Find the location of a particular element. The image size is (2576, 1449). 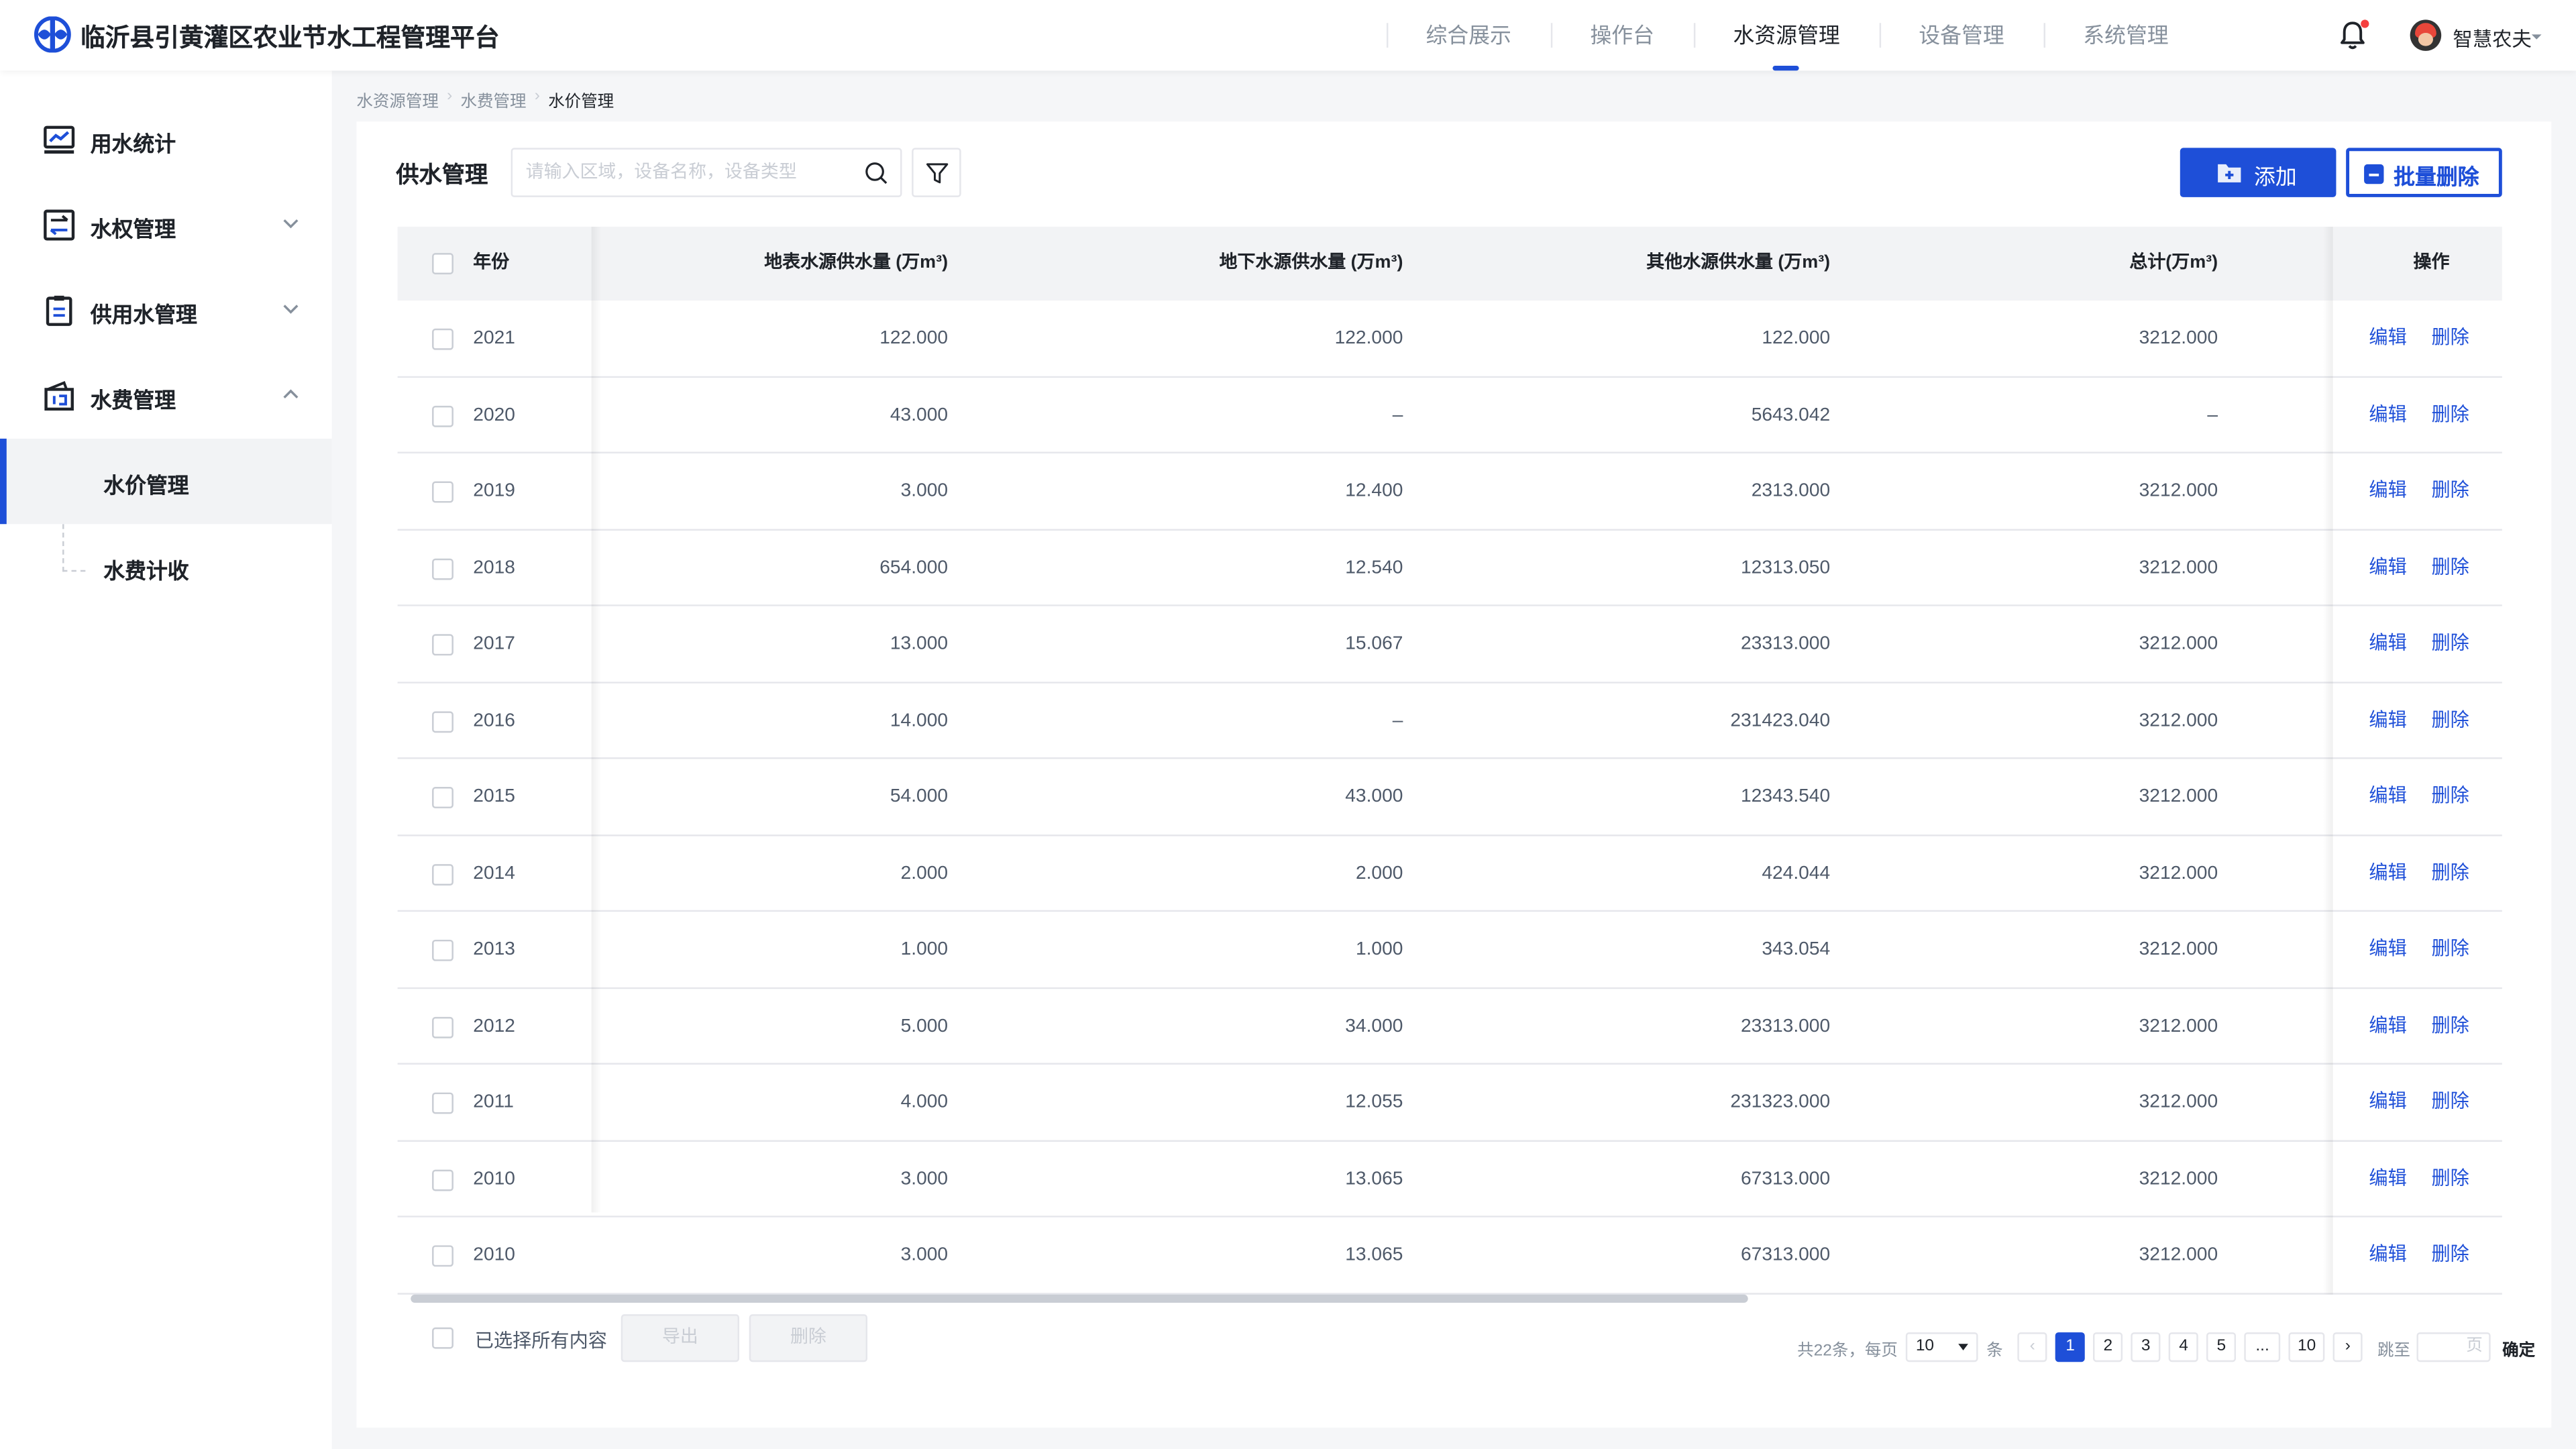

prev-page-button: ‹ is located at coordinates (2032, 1347).